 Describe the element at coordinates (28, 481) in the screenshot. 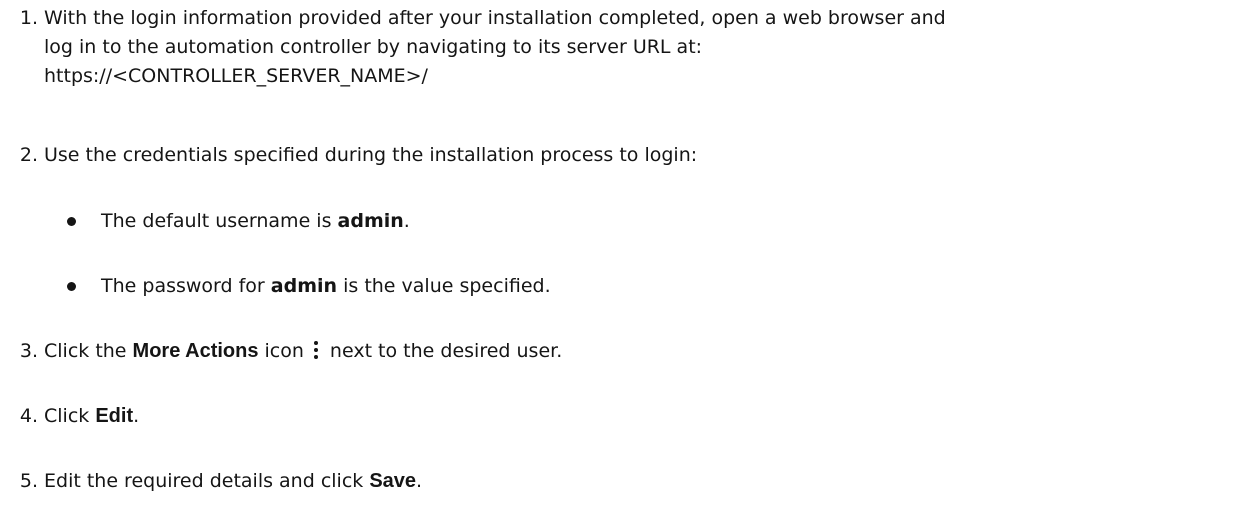

I see `step-number: 5.` at that location.